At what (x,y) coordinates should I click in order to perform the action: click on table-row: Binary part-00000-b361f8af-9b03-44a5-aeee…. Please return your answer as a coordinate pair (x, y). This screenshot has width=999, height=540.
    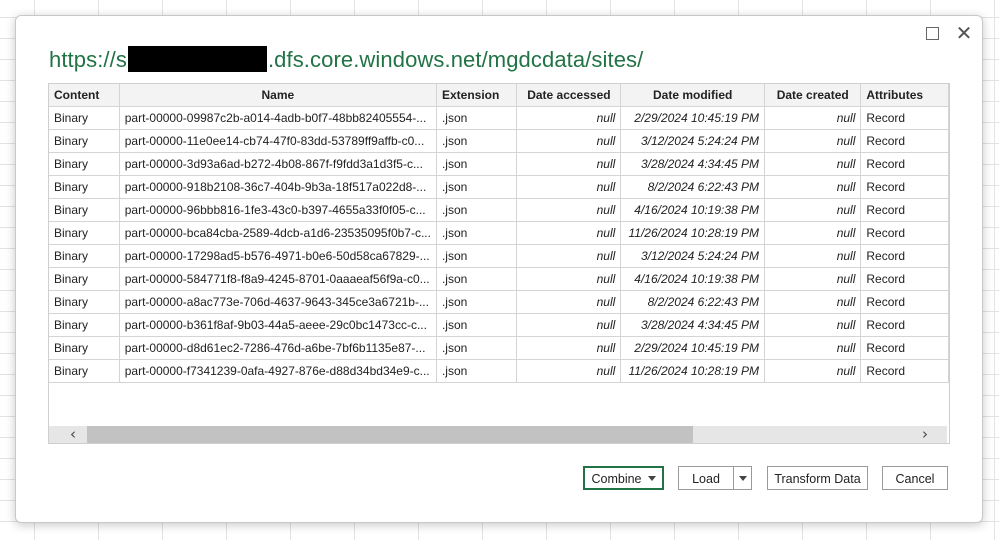
    Looking at the image, I should click on (499, 325).